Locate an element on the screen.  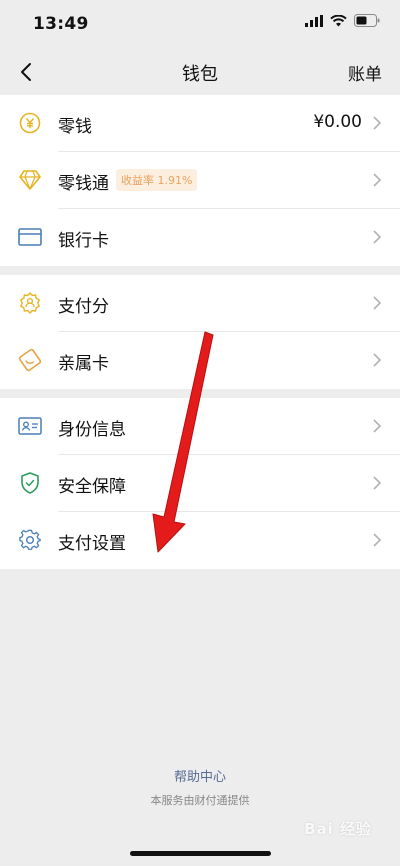
row-label: 亲属卡 is located at coordinates (83, 364).